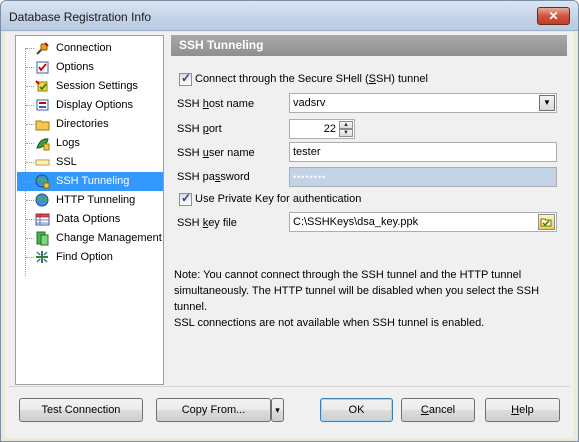 This screenshot has height=442, width=579. I want to click on ok-button: OK, so click(356, 410).